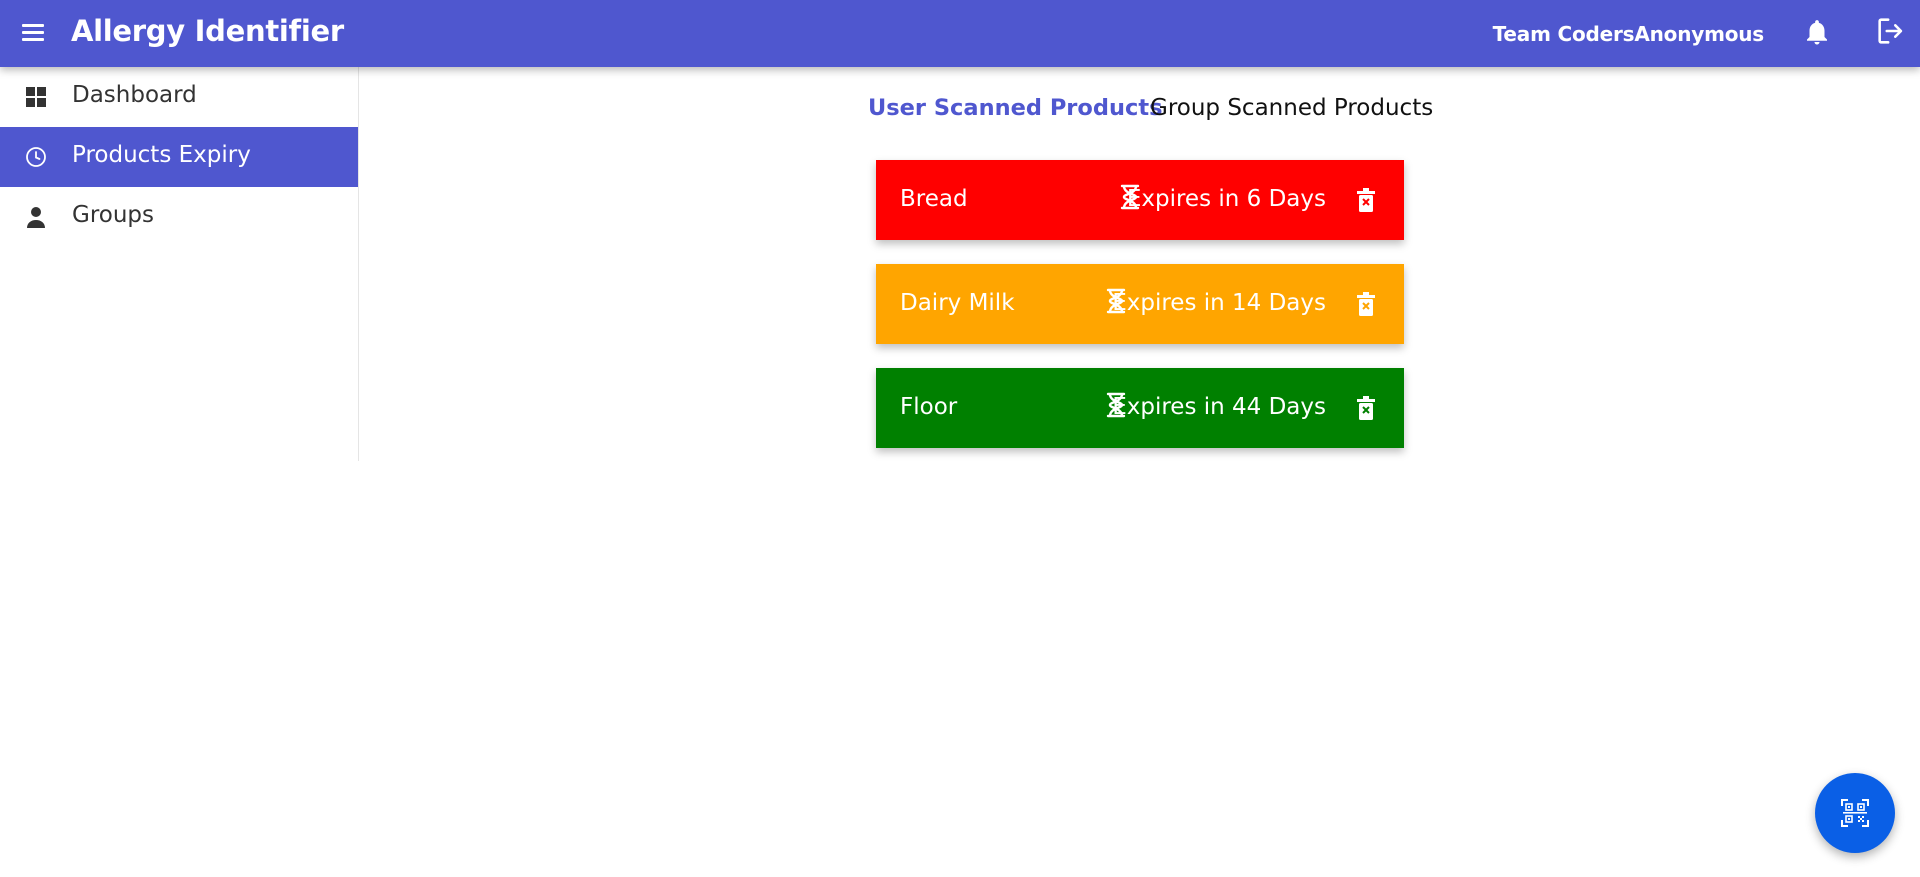  Describe the element at coordinates (34, 33) in the screenshot. I see `menu-icon` at that location.